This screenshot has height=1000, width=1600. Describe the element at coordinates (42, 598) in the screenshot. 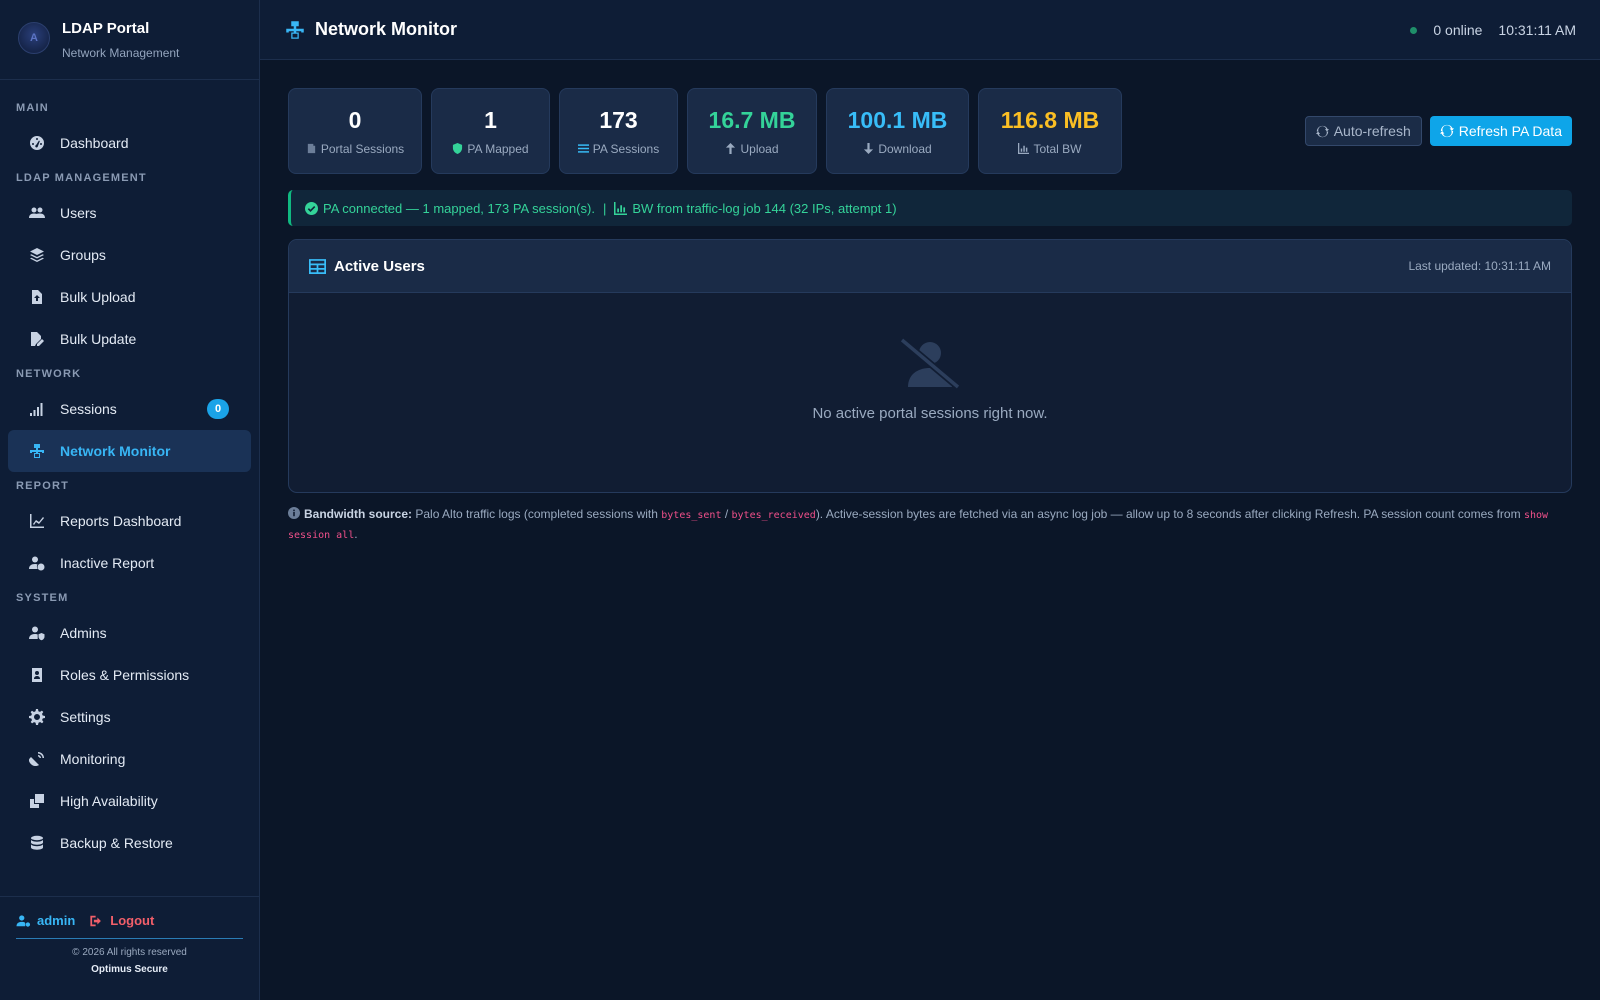

I see `nav-section-system: SYSTEM` at that location.